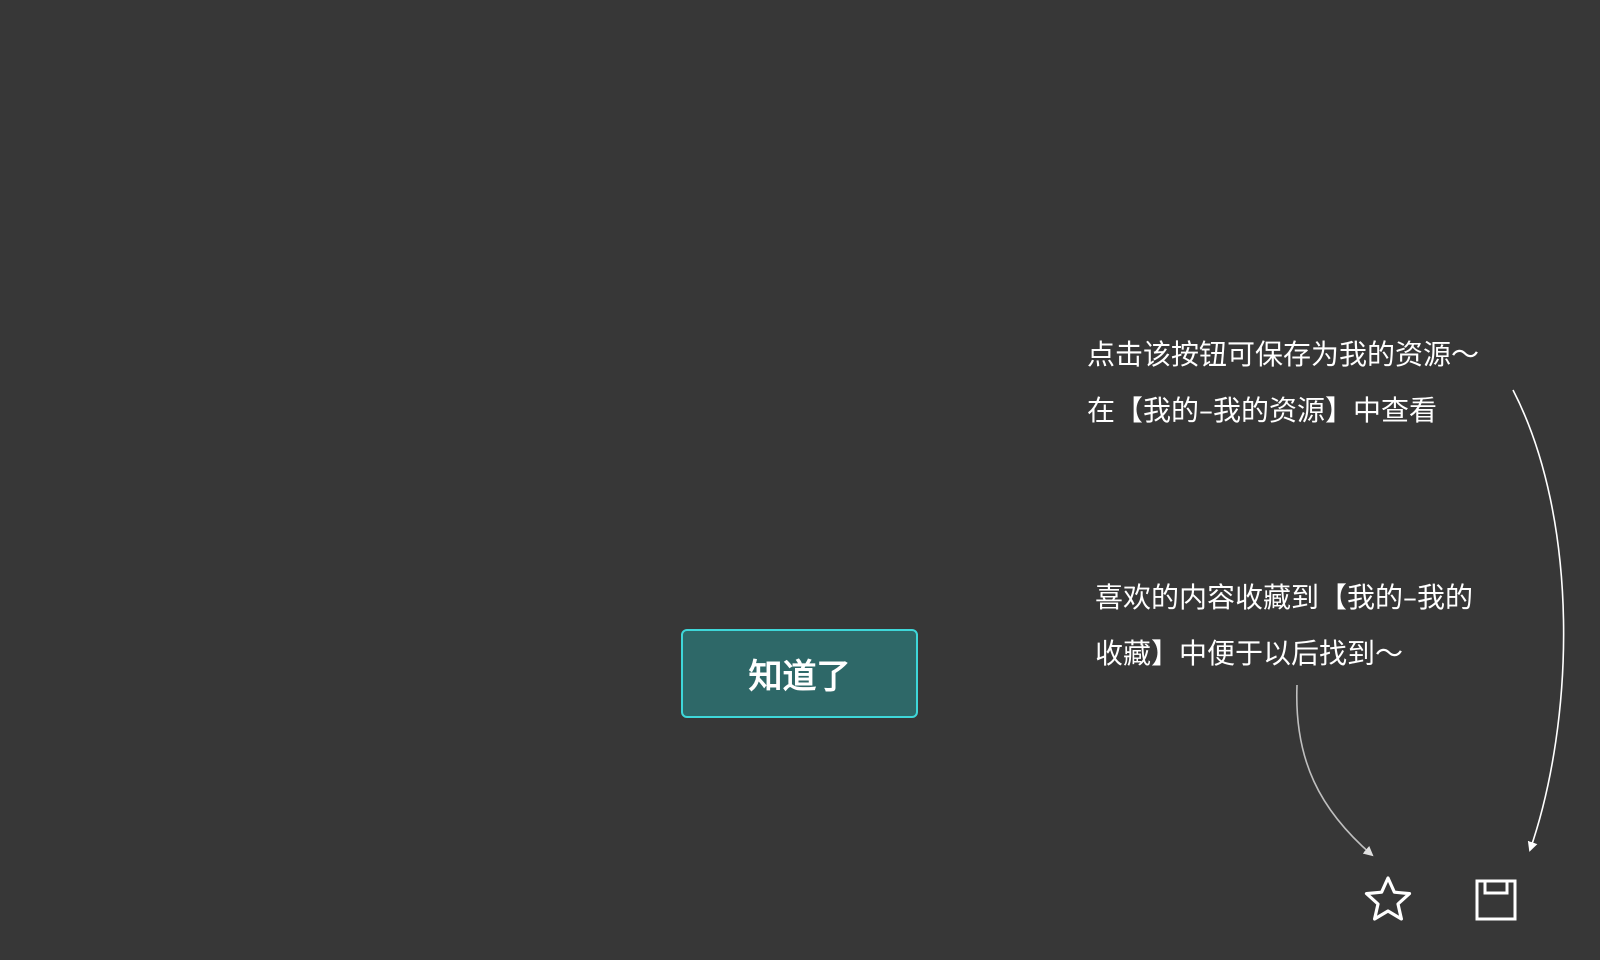 The height and width of the screenshot is (960, 1600). I want to click on save-tip-line-2: 在【我的–我的资源】中查看, so click(1262, 410).